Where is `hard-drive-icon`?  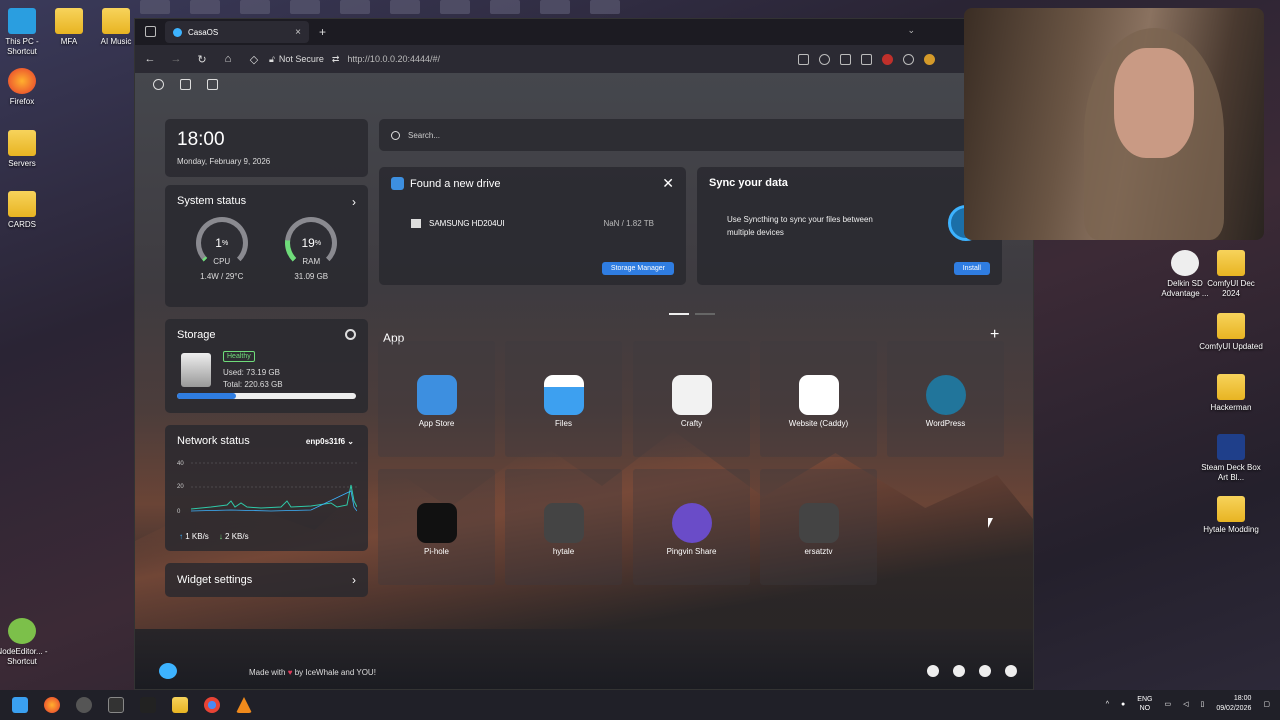
hard-drive-icon is located at coordinates (416, 223).